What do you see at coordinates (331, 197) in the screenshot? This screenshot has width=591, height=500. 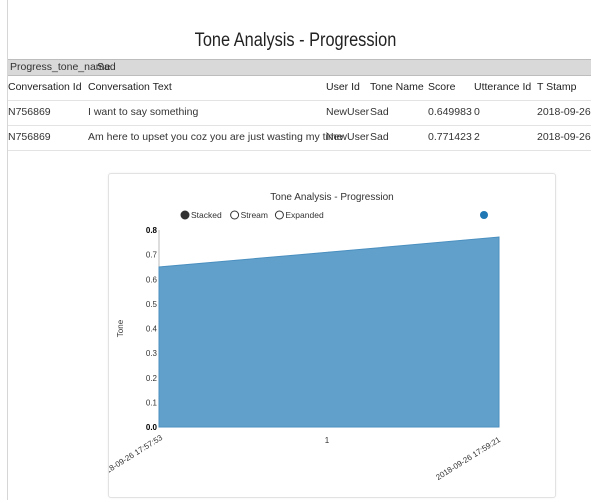 I see `chart-title: Tone Analysis - Progression` at bounding box center [331, 197].